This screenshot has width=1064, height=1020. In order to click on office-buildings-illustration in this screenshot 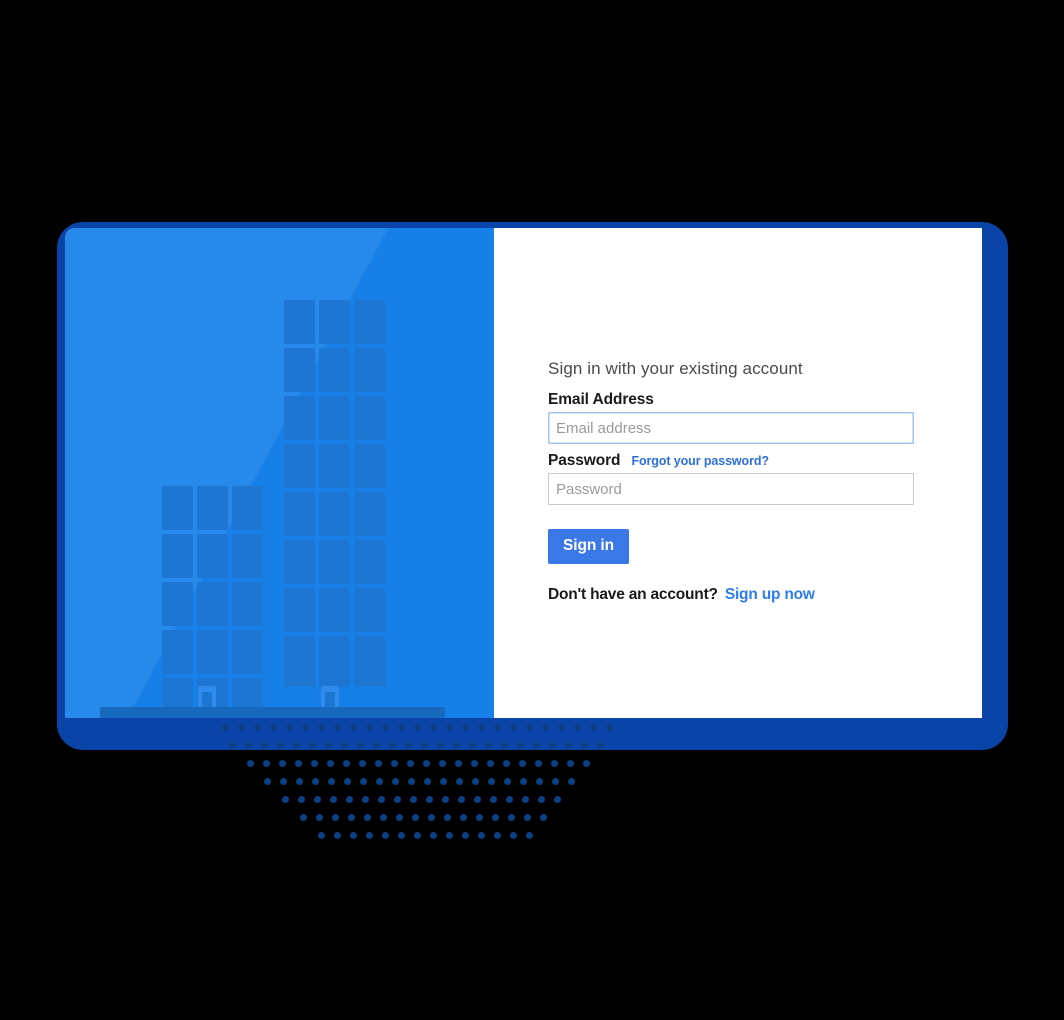, I will do `click(272, 509)`.